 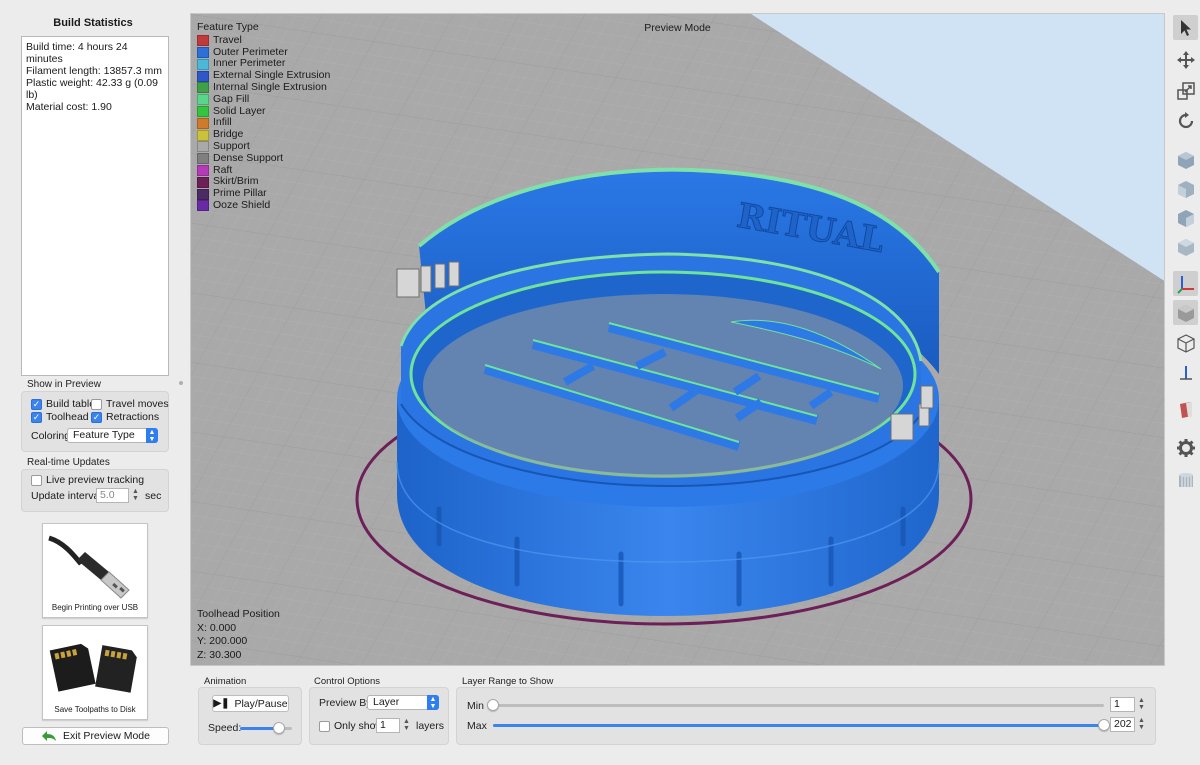 I want to click on min-layer-slider-knob, so click(x=493, y=705).